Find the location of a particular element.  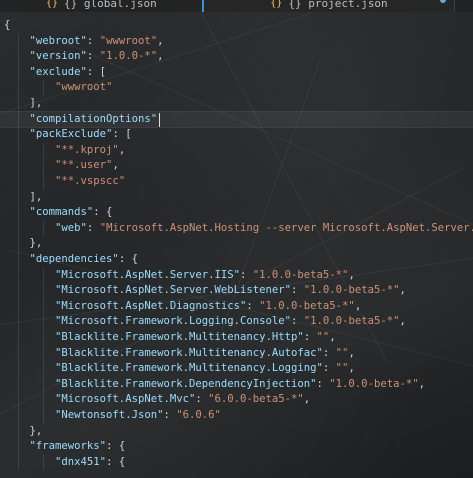

code-line: "Microsoft.AspNet.Server.WebListener" is located at coordinates (205, 291).